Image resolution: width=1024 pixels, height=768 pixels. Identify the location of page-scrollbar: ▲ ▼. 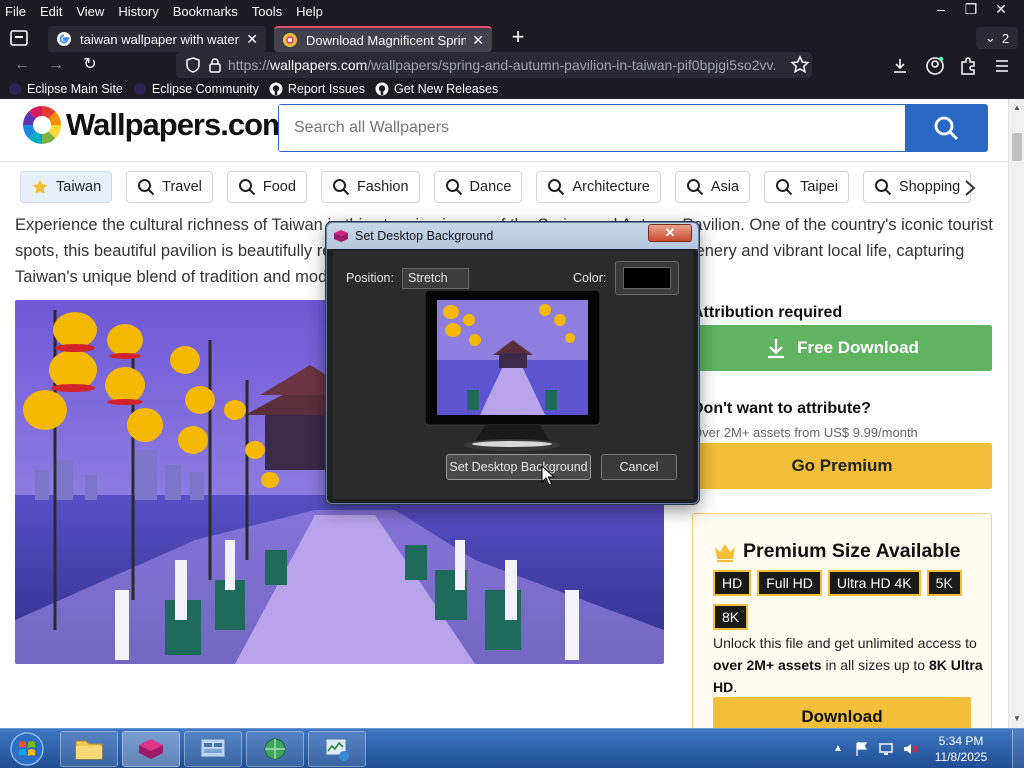
(1016, 413).